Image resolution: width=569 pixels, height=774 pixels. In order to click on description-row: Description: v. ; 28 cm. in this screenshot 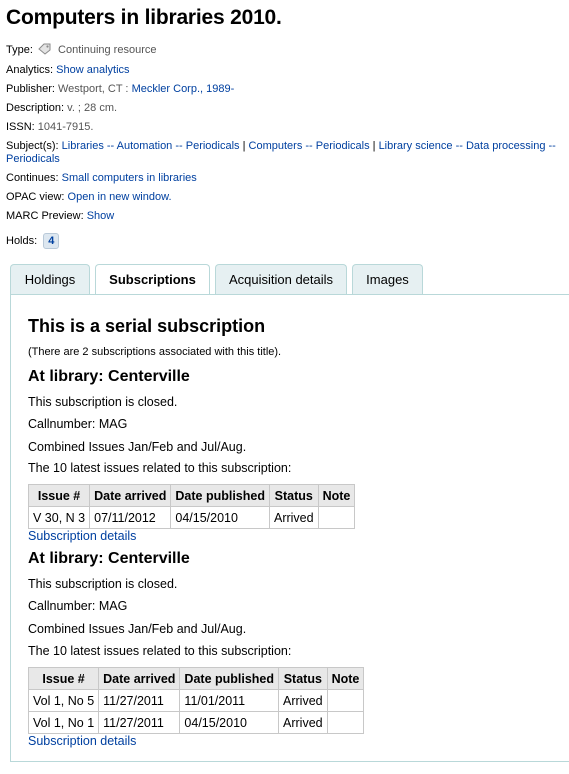, I will do `click(61, 108)`.